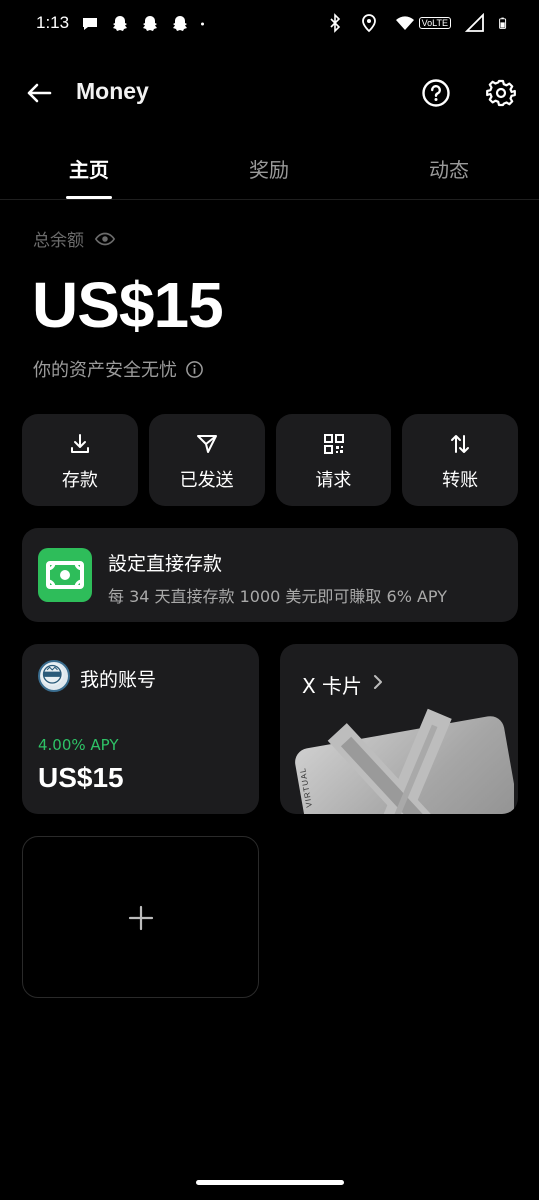 Image resolution: width=539 pixels, height=1200 pixels. Describe the element at coordinates (194, 369) in the screenshot. I see `info-icon` at that location.